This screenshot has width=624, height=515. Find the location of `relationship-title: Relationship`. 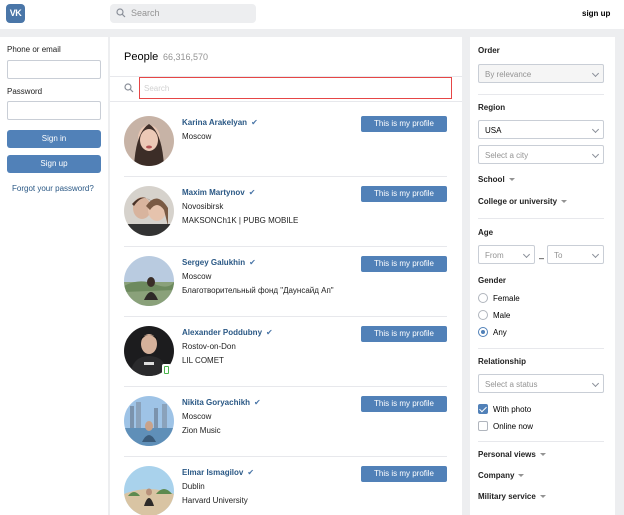

relationship-title: Relationship is located at coordinates (502, 361).